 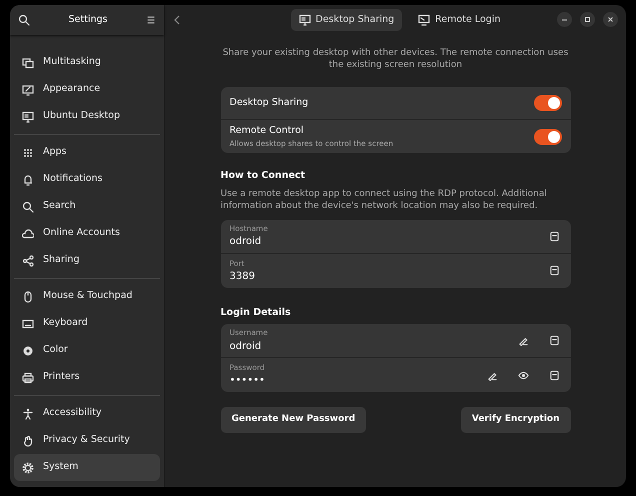 I want to click on section-title: Login Details, so click(x=256, y=313).